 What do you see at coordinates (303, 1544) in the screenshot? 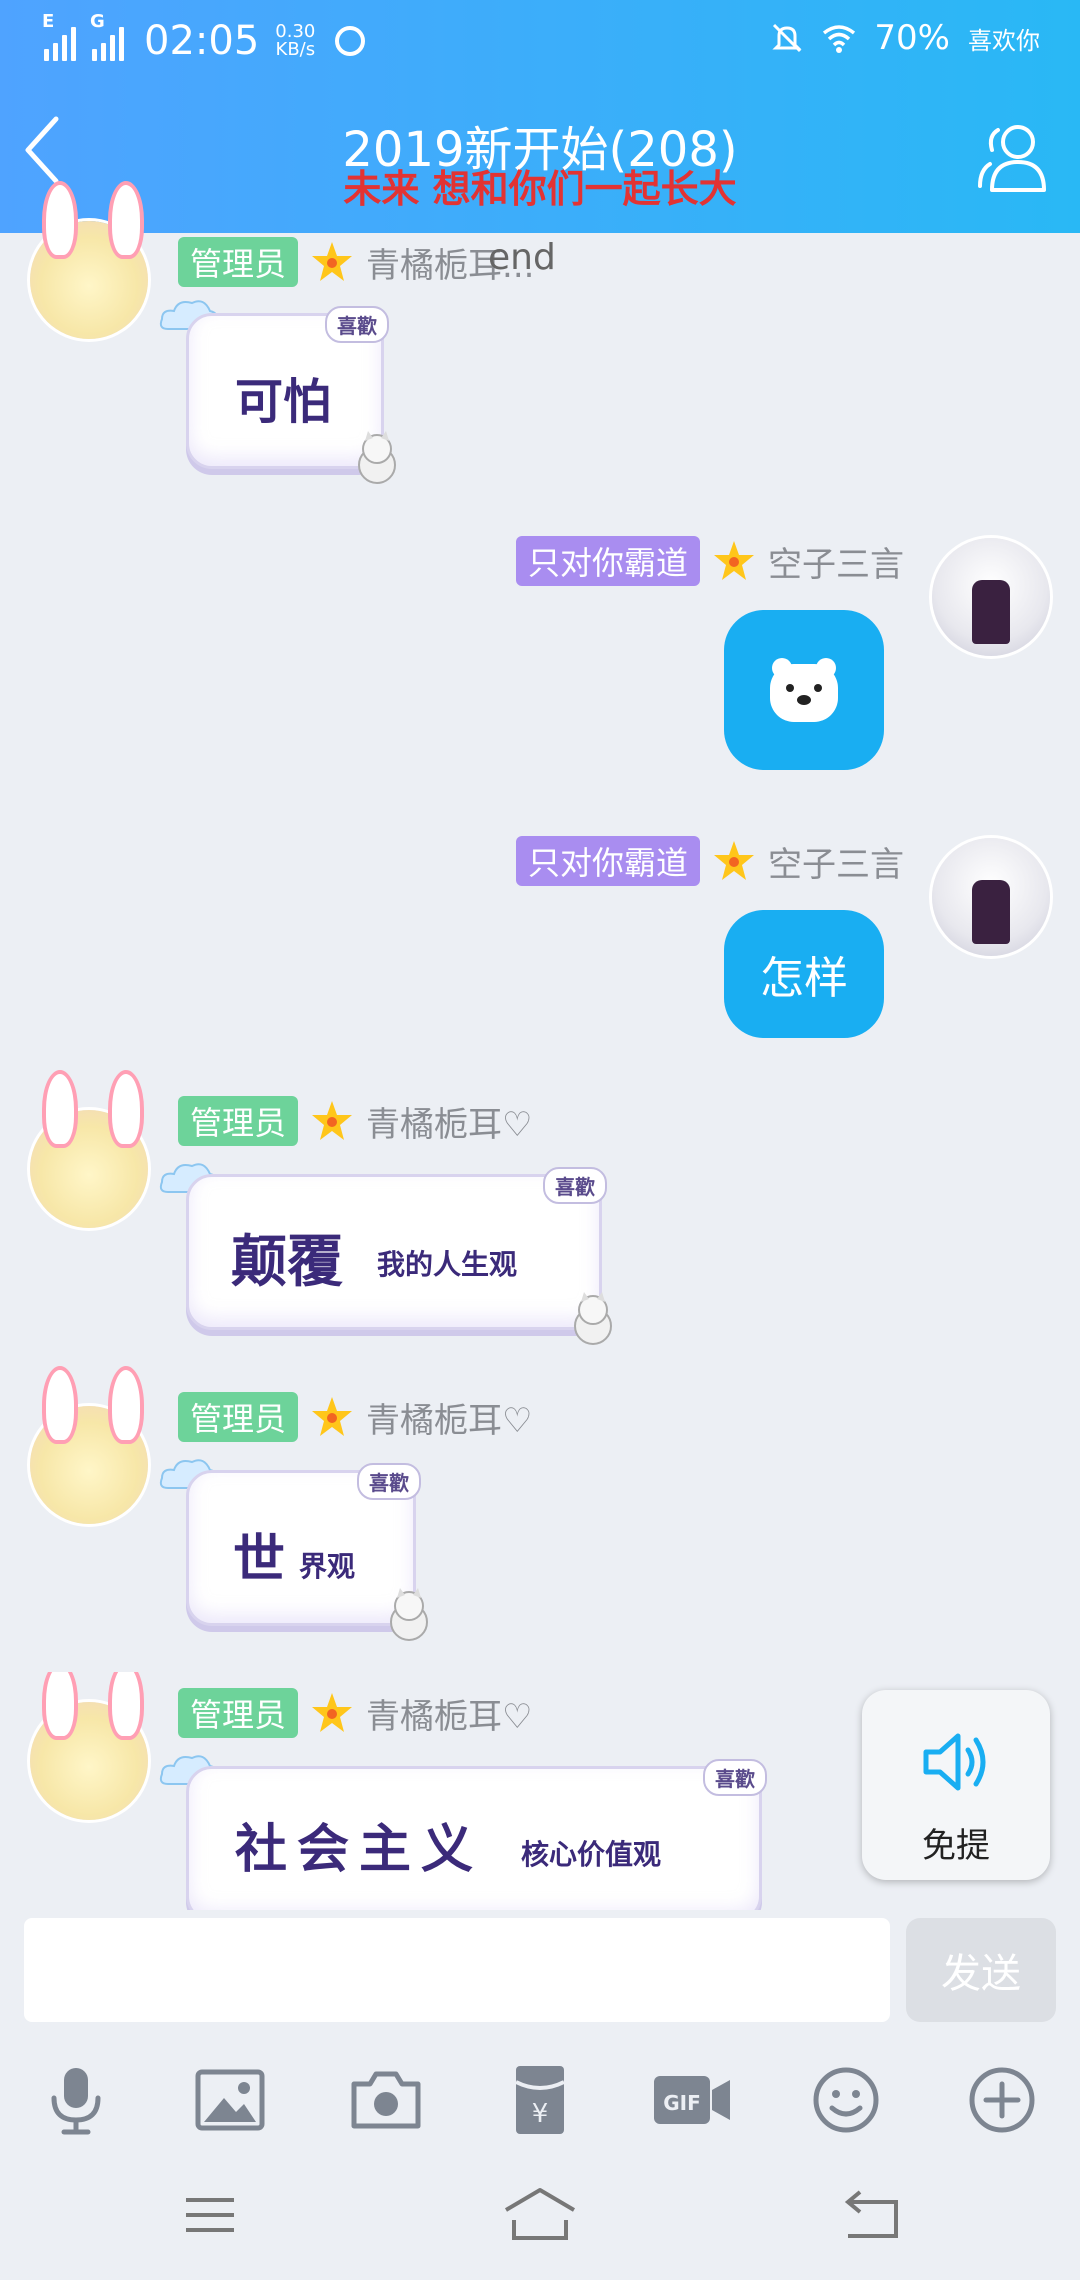
I see `sticker: 喜歡 世 界观` at bounding box center [303, 1544].